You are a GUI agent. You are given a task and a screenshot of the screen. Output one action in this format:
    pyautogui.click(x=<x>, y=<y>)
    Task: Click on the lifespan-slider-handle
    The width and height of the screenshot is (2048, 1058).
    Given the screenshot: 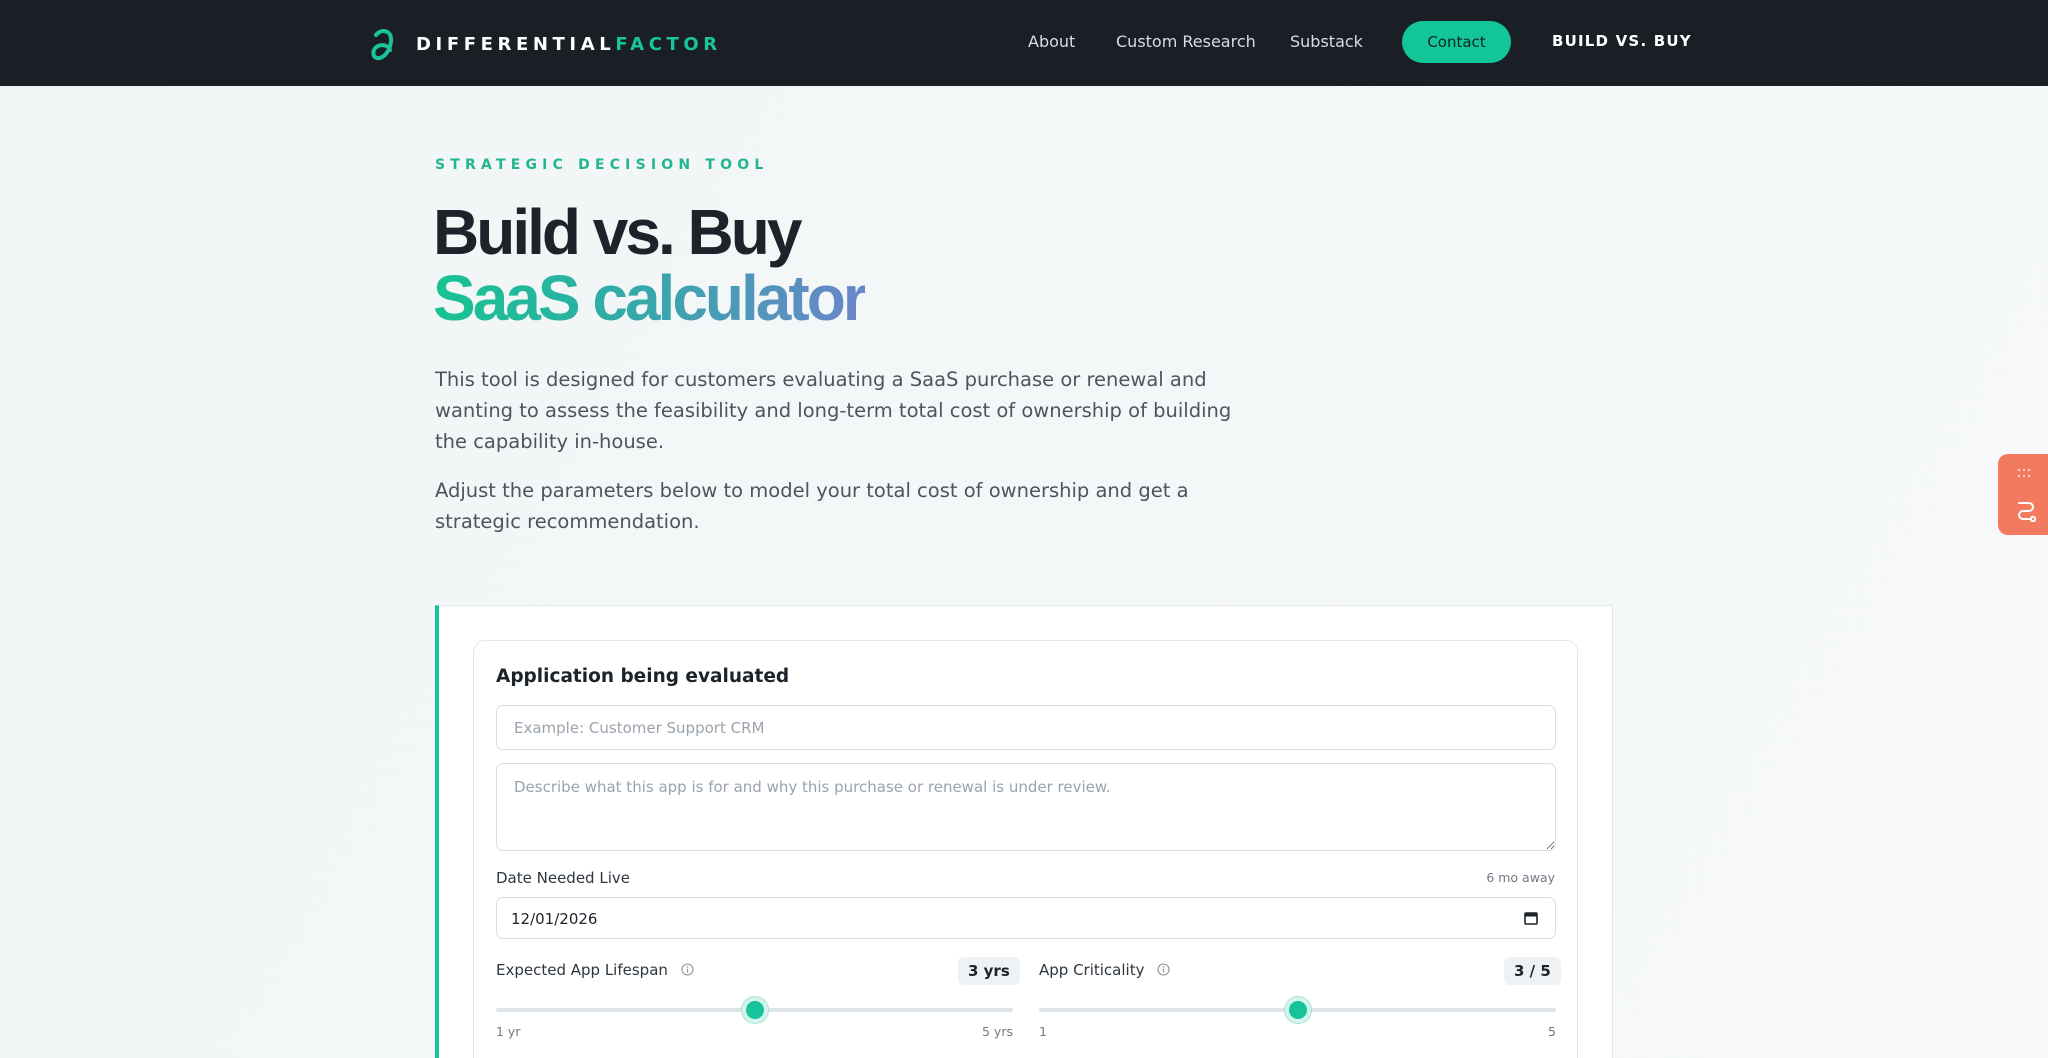 What is the action you would take?
    pyautogui.click(x=754, y=1010)
    